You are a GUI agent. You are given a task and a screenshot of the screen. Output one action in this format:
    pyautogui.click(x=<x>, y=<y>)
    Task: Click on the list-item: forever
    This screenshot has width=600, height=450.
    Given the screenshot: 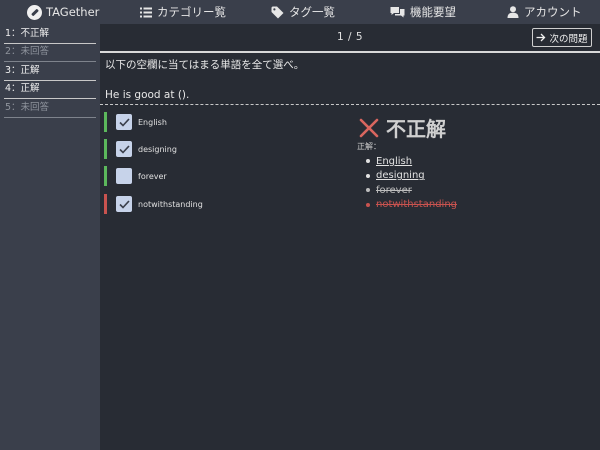 What is the action you would take?
    pyautogui.click(x=411, y=190)
    